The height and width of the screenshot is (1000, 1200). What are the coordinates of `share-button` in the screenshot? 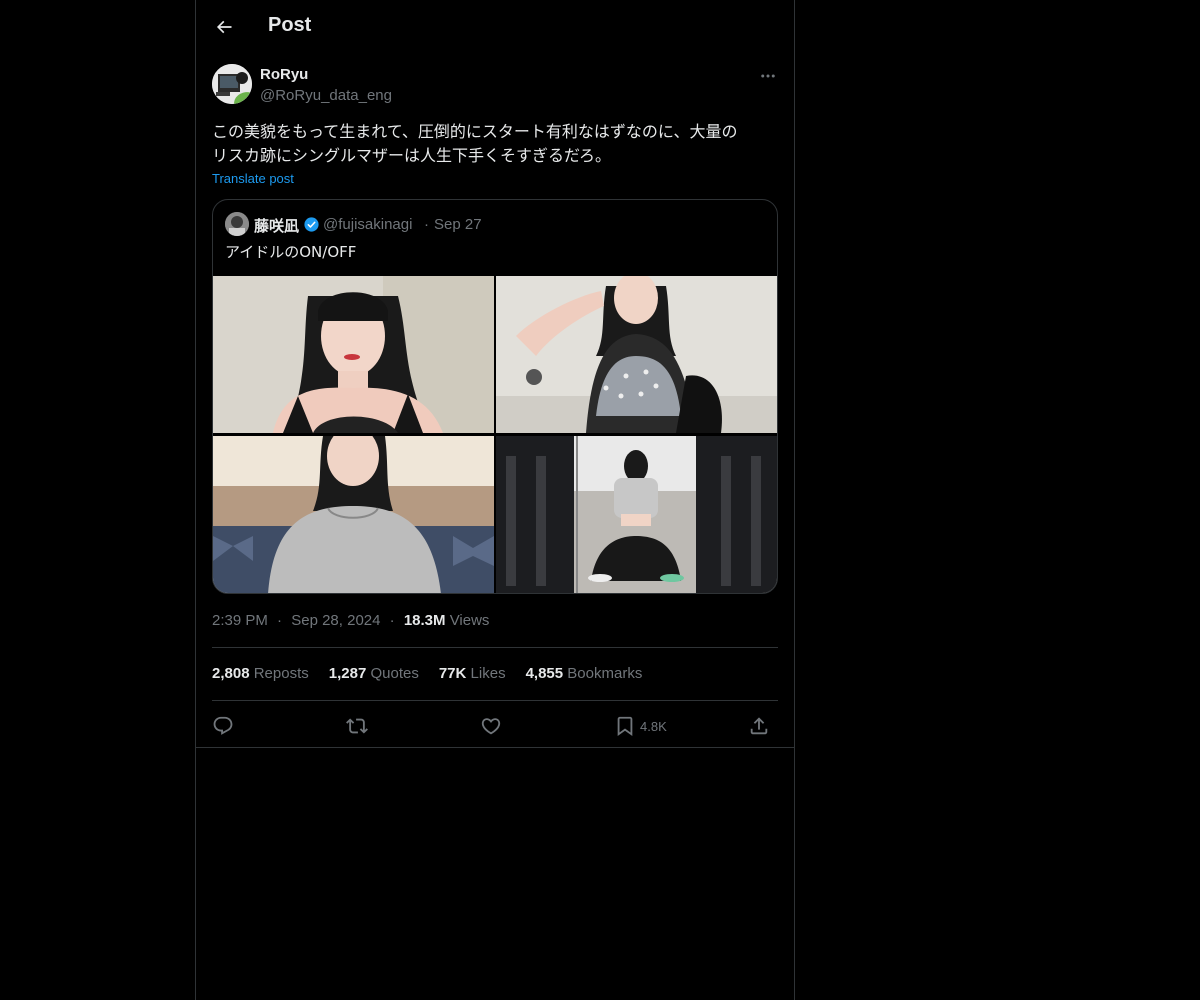 It's located at (759, 726).